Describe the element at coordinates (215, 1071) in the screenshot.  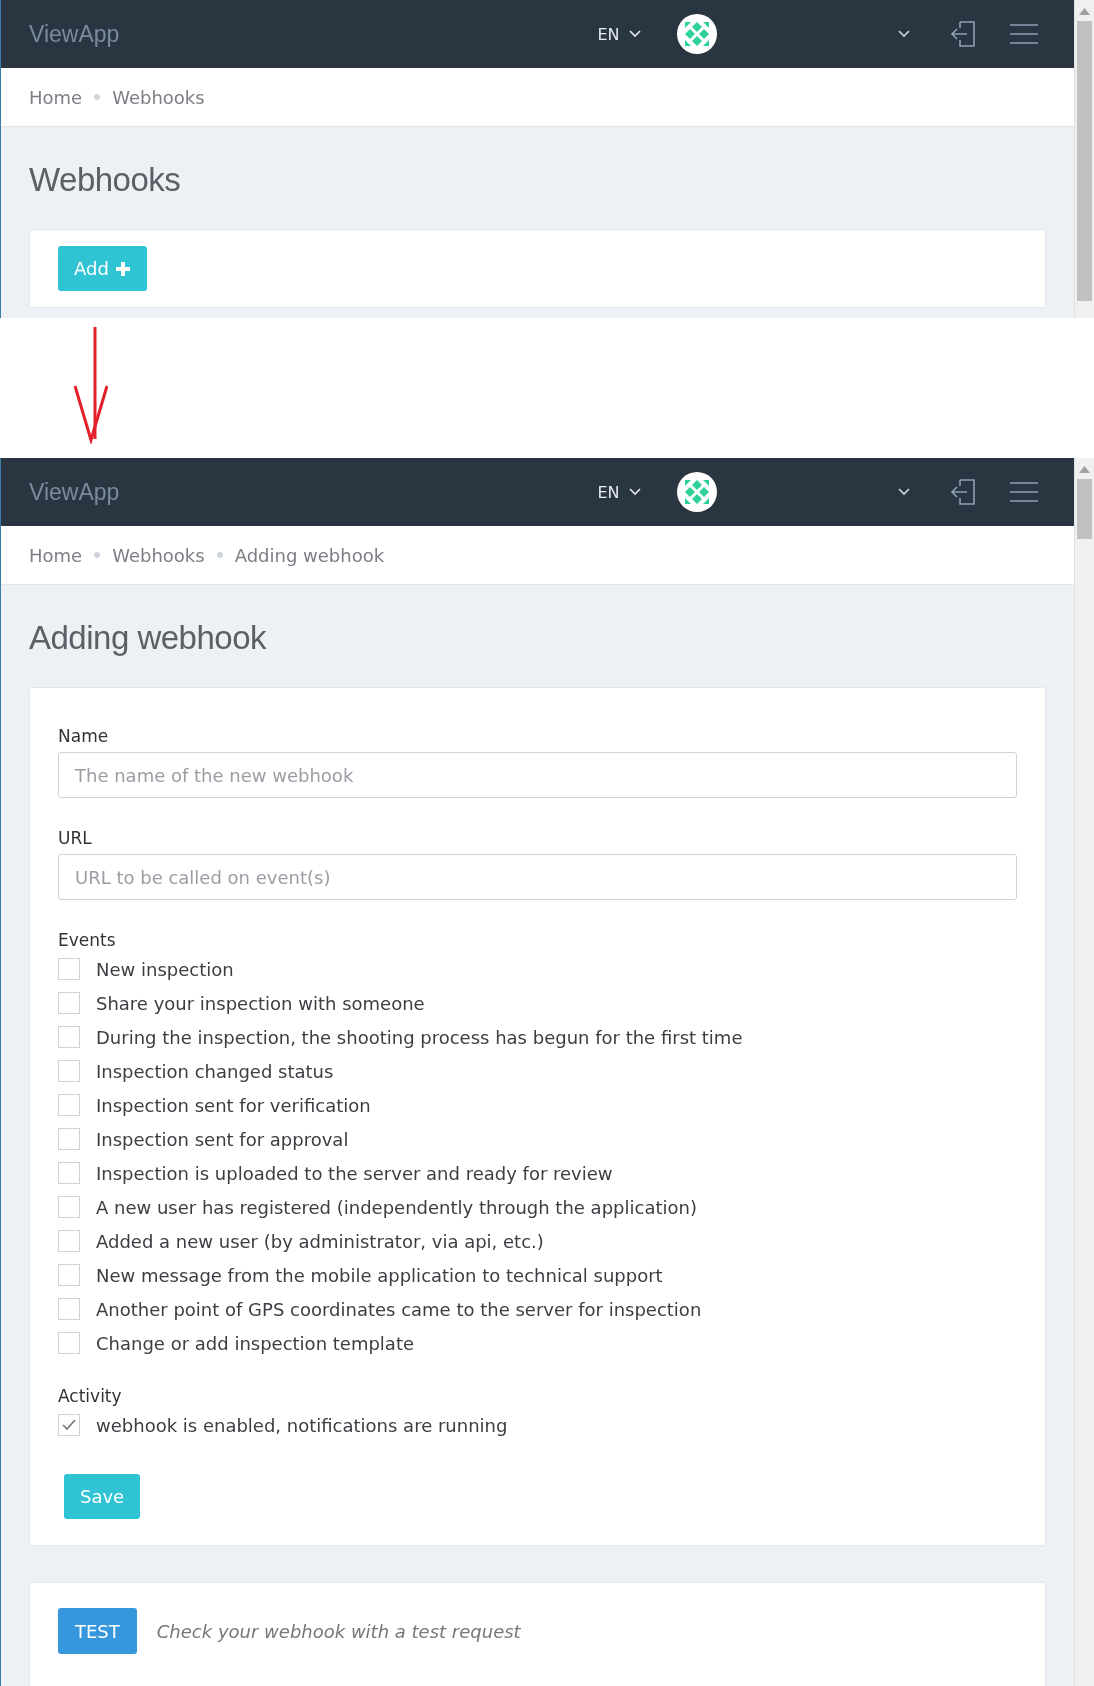
I see `checkbox-label: Inspection changed status` at that location.